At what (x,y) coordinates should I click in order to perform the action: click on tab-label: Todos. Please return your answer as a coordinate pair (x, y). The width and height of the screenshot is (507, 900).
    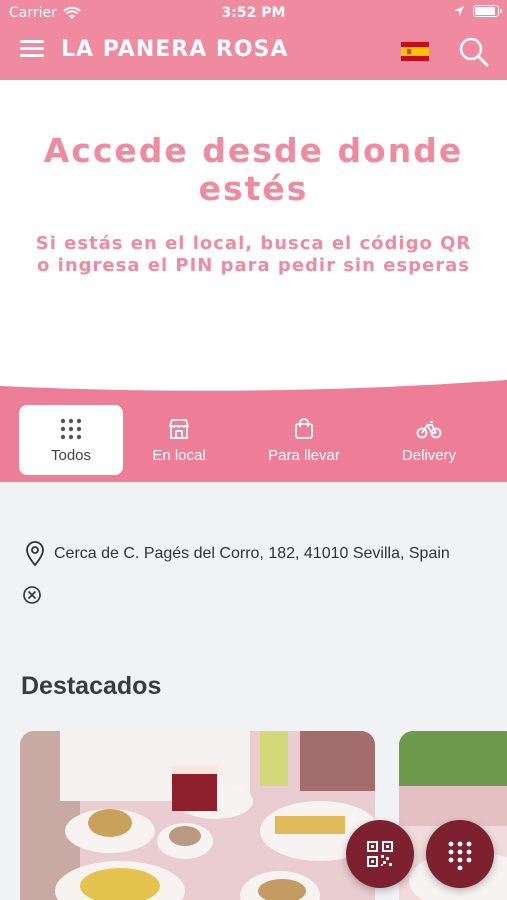
    Looking at the image, I should click on (71, 455).